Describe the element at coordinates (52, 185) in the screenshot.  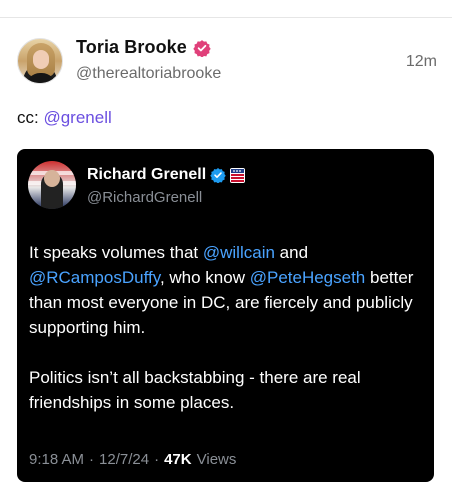
I see `embed-avatar` at that location.